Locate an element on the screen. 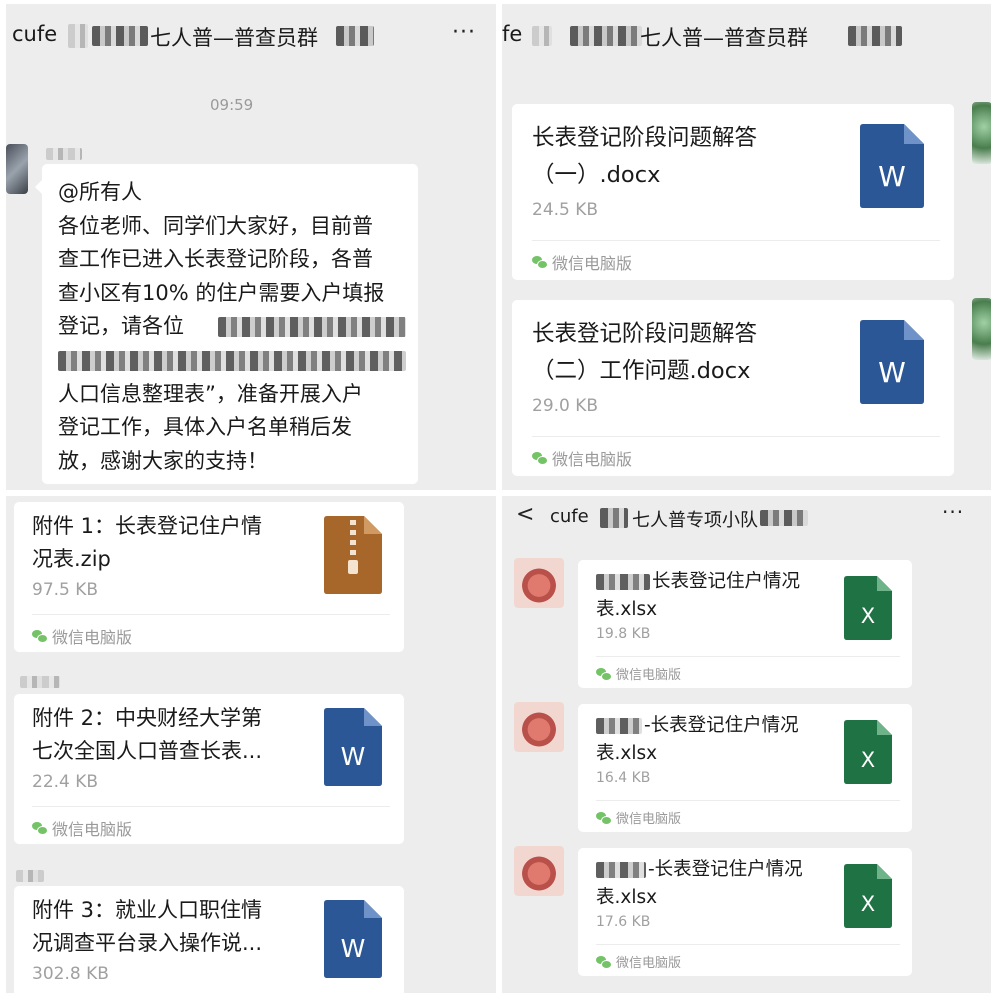 The height and width of the screenshot is (997, 997). message-line: 各位老师、同学们大家好，目前普 is located at coordinates (215, 225).